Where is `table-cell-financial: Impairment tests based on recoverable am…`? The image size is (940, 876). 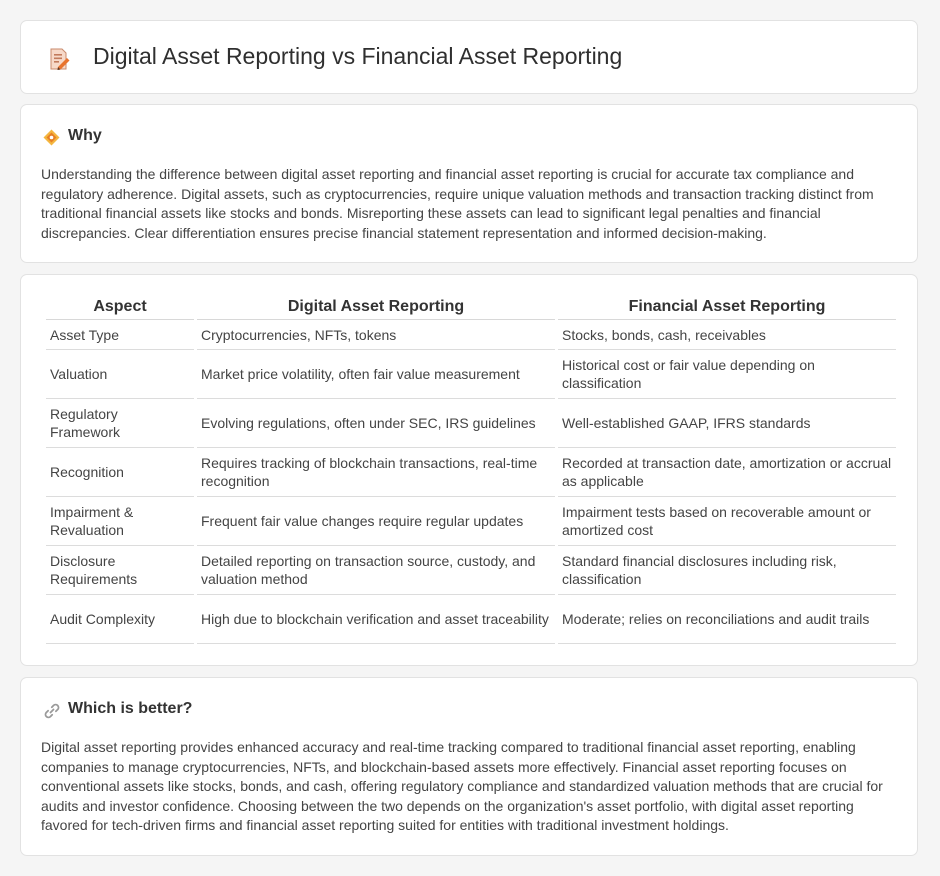 table-cell-financial: Impairment tests based on recoverable am… is located at coordinates (727, 521).